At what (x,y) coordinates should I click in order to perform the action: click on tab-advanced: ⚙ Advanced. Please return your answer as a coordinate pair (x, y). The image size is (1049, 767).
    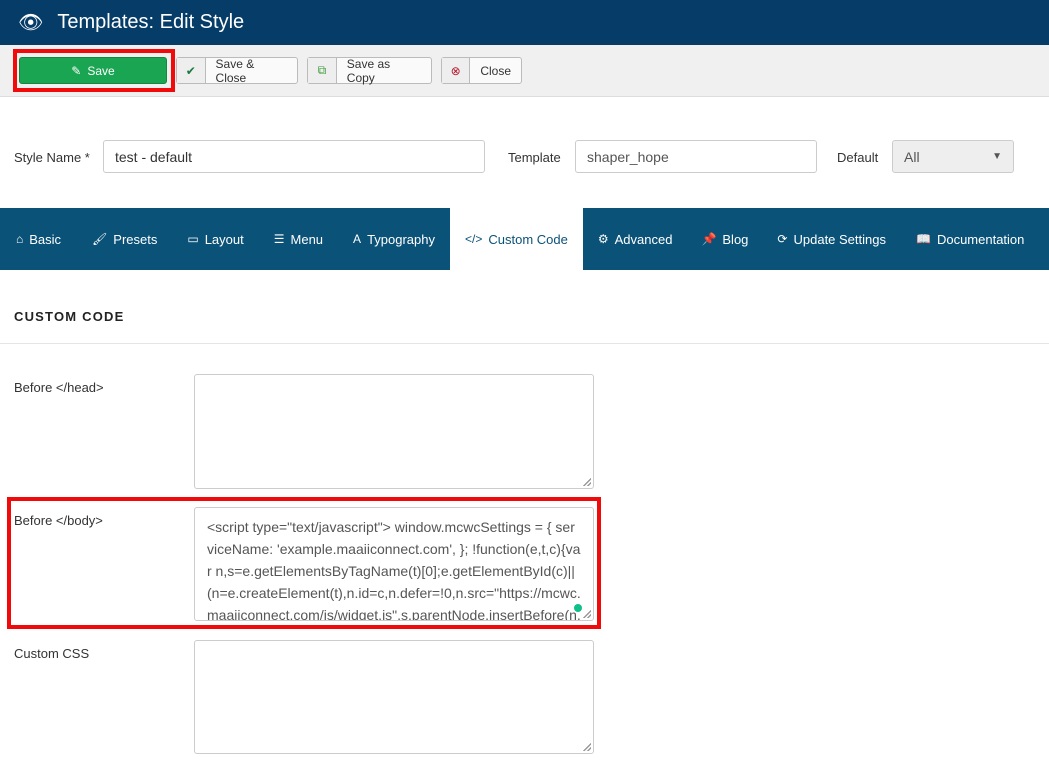
    Looking at the image, I should click on (635, 239).